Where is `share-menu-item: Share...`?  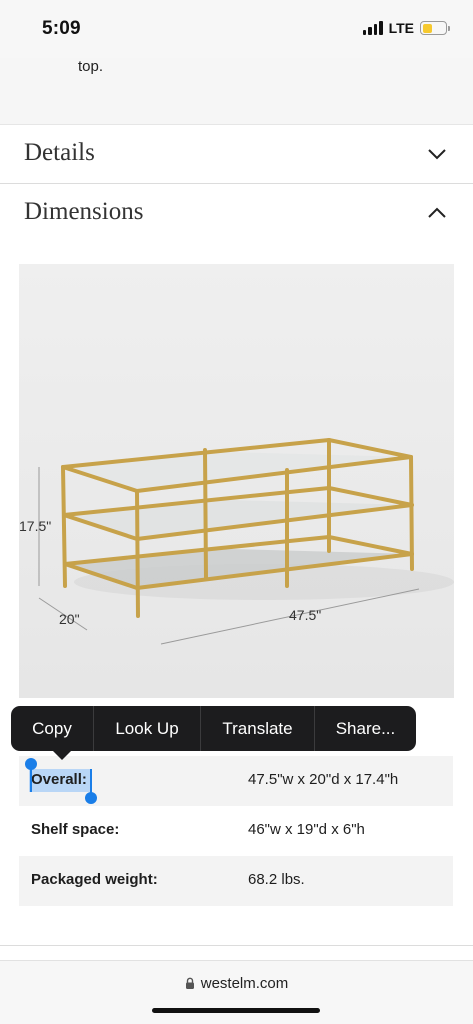
share-menu-item: Share... is located at coordinates (365, 728).